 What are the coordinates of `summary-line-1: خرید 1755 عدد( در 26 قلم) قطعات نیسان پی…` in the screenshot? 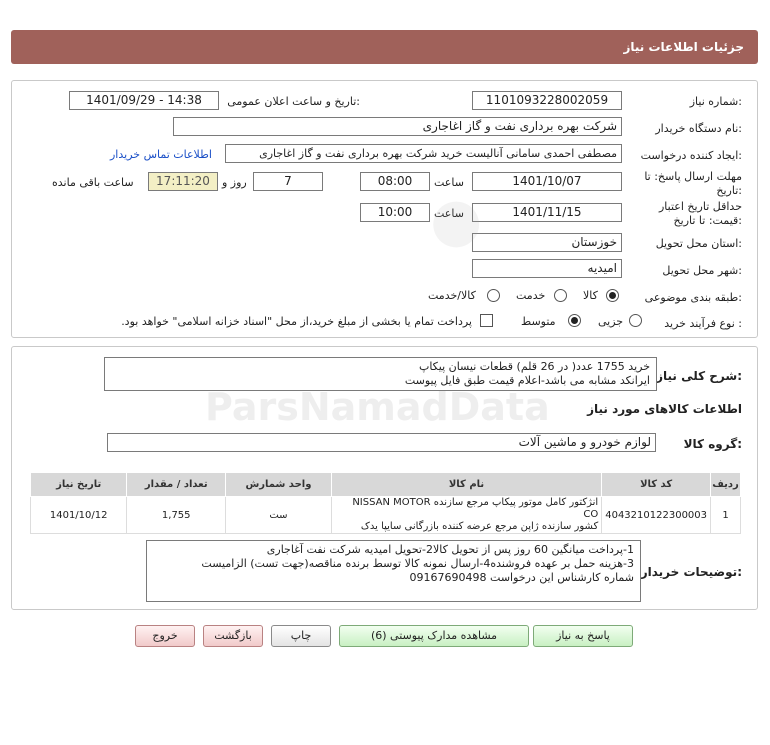 It's located at (534, 366).